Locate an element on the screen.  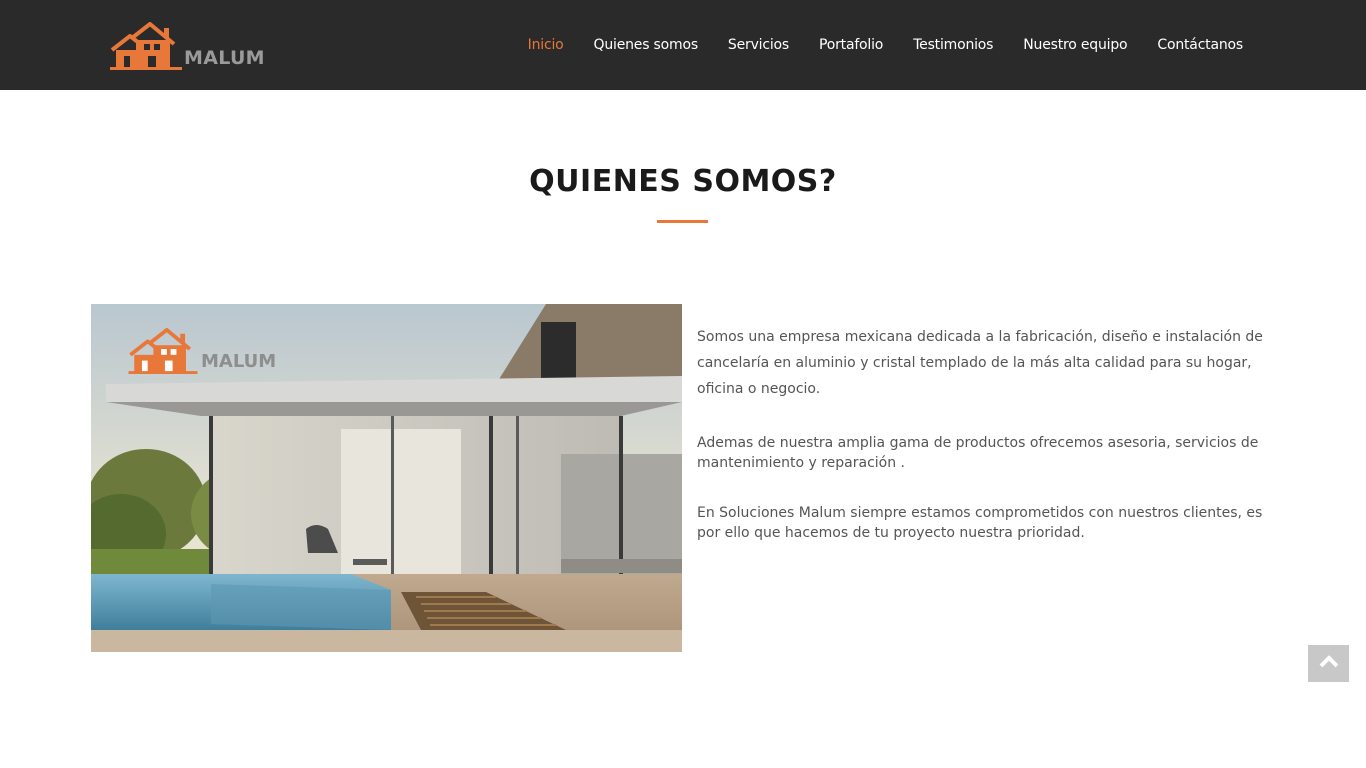
nav-item-inicio: Inicio is located at coordinates (546, 45).